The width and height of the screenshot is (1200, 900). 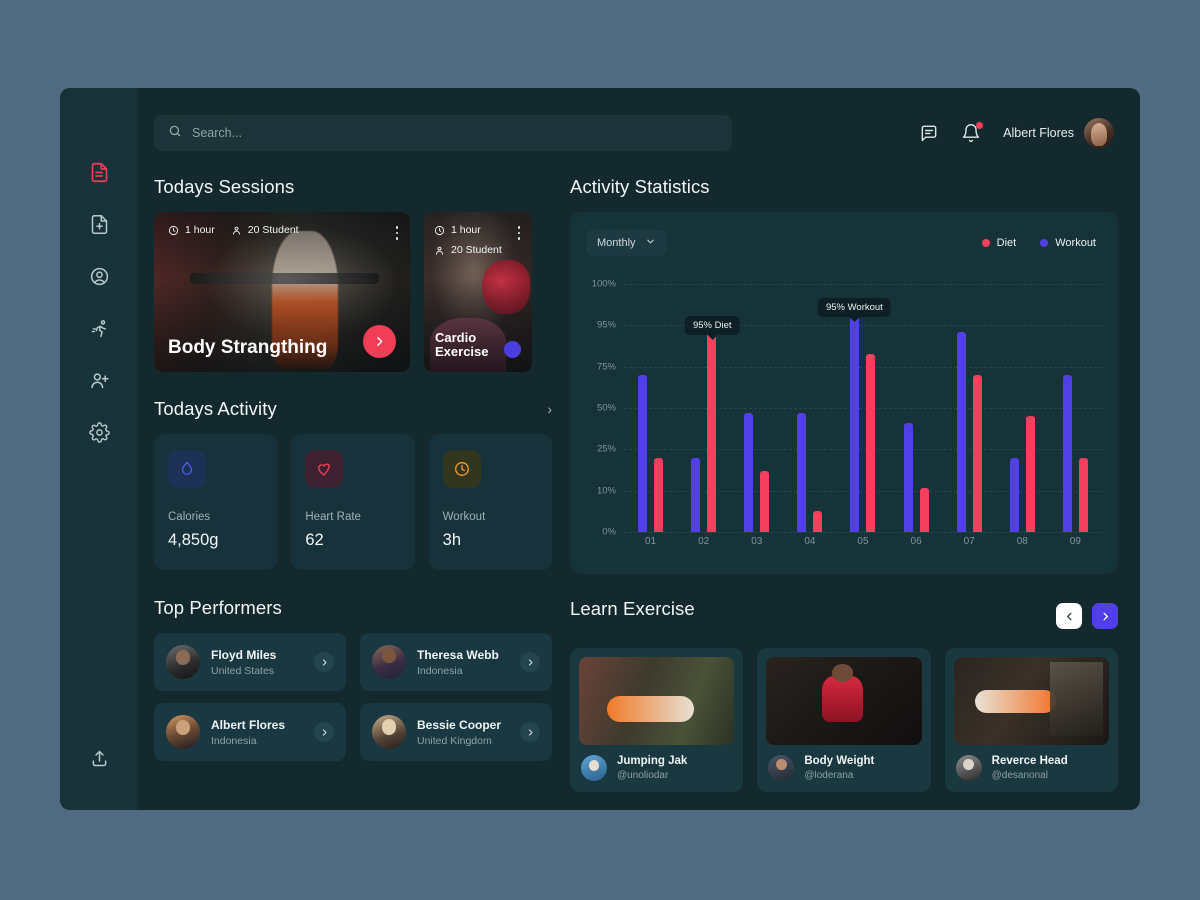 What do you see at coordinates (478, 292) in the screenshot?
I see `session-card: 1 hour 20 Student Cardio Exercise` at bounding box center [478, 292].